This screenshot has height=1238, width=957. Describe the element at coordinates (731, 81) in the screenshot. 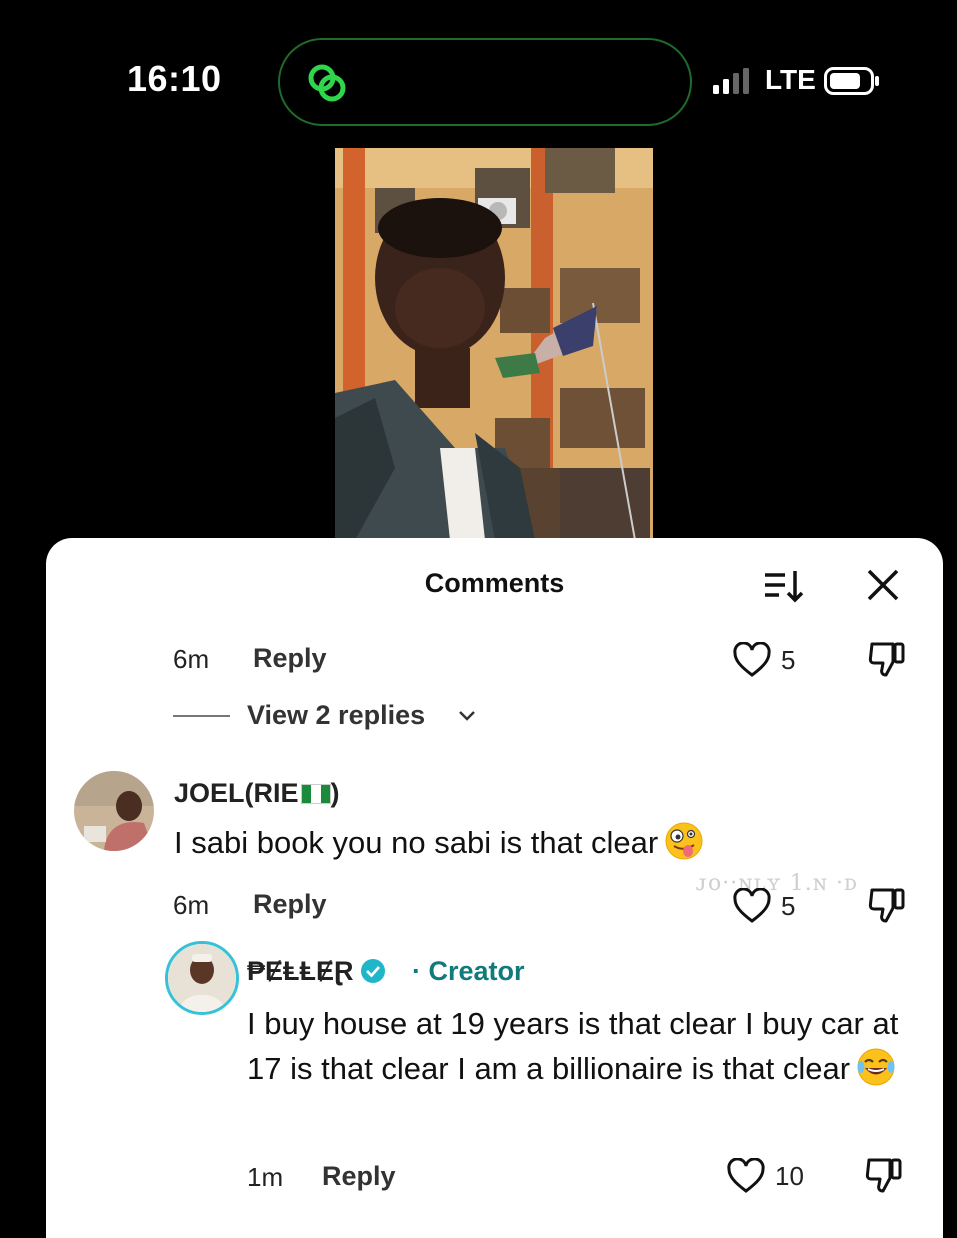

I see `signal-icon` at that location.